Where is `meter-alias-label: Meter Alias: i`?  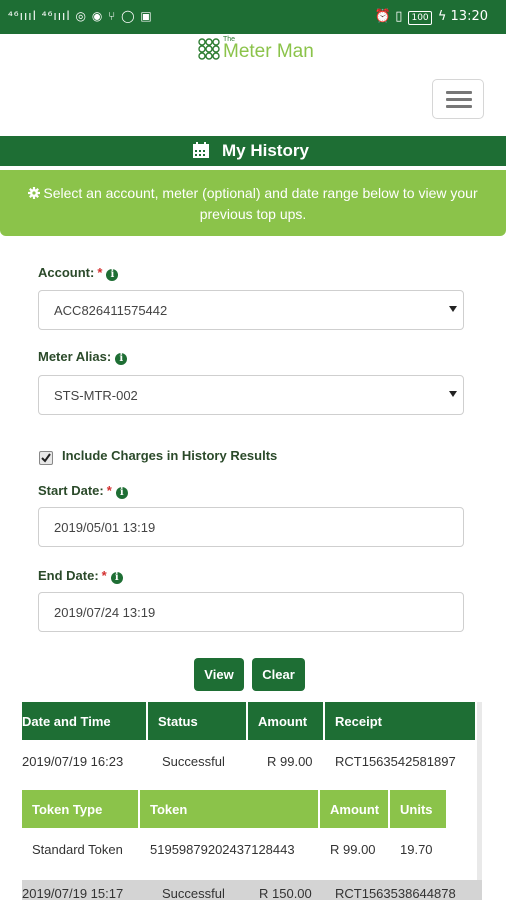 meter-alias-label: Meter Alias: i is located at coordinates (83, 357).